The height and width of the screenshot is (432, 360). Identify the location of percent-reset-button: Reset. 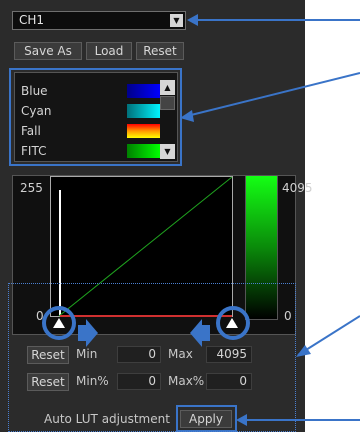
(48, 382).